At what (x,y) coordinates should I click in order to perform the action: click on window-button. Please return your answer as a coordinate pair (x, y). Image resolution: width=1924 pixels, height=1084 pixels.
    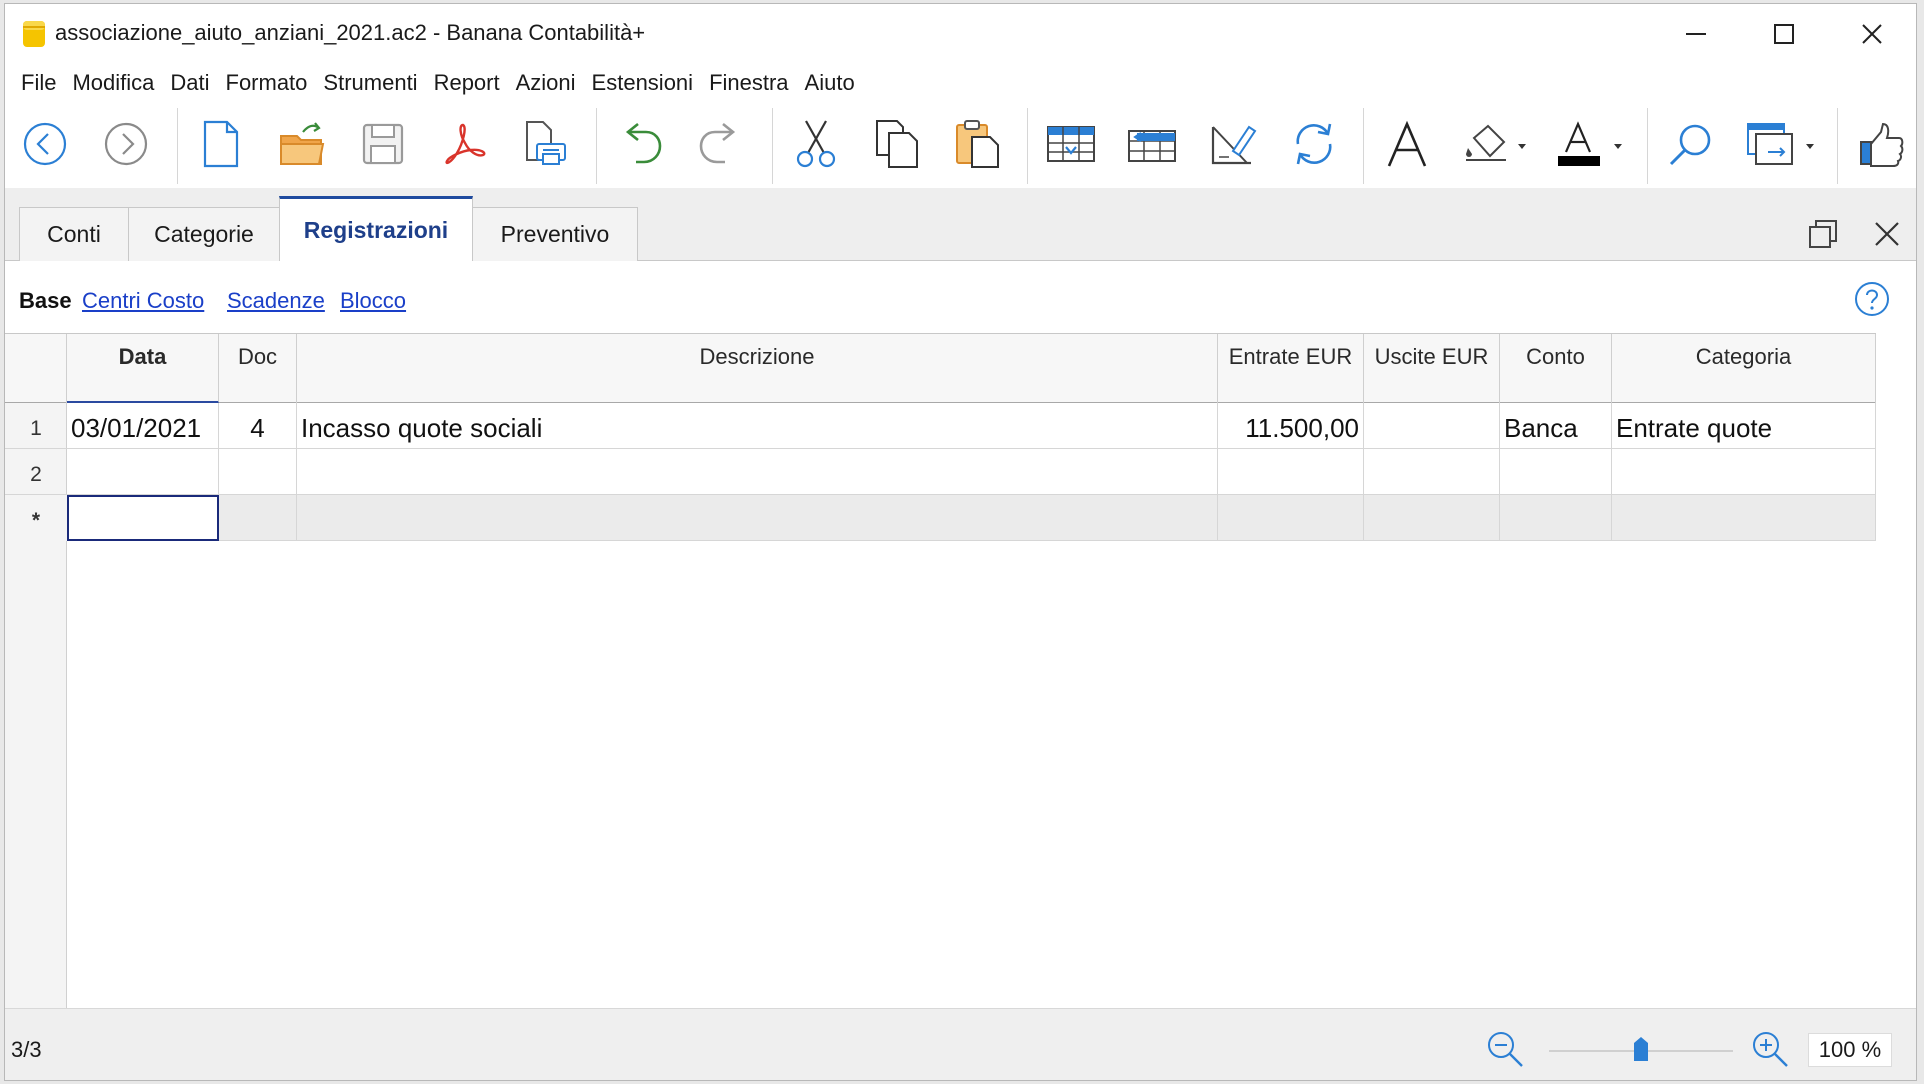
    Looking at the image, I should click on (1782, 144).